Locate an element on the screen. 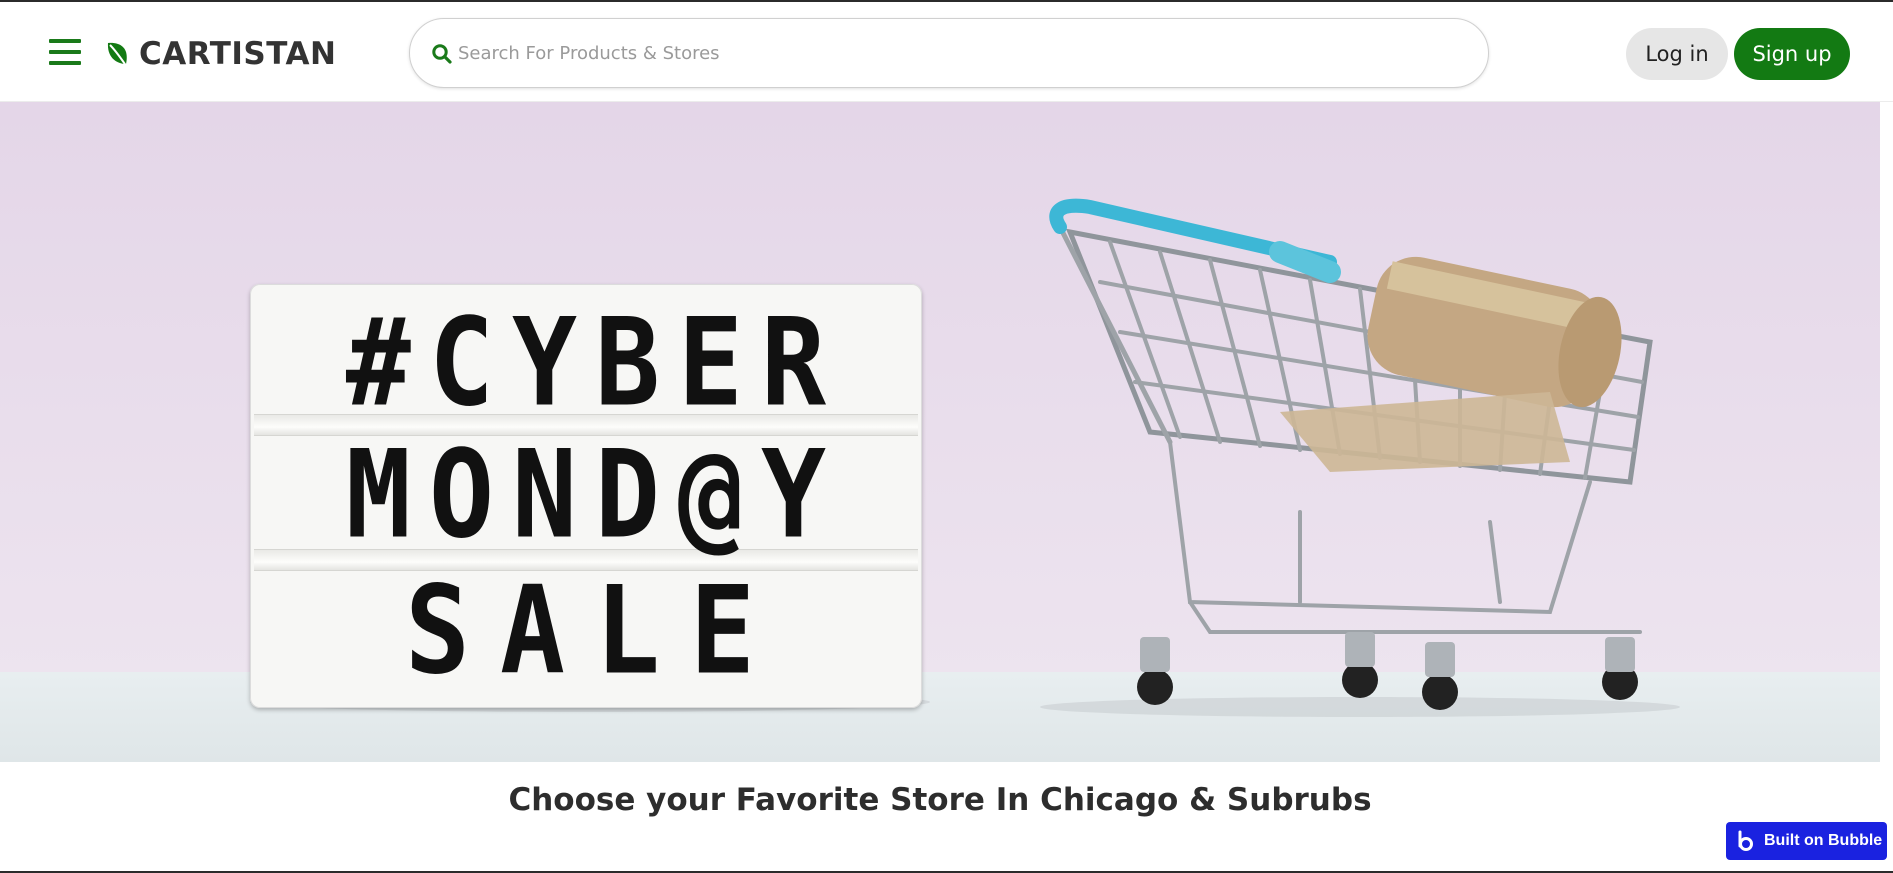 The height and width of the screenshot is (873, 1893). brand-logo: CARTISTAN is located at coordinates (220, 54).